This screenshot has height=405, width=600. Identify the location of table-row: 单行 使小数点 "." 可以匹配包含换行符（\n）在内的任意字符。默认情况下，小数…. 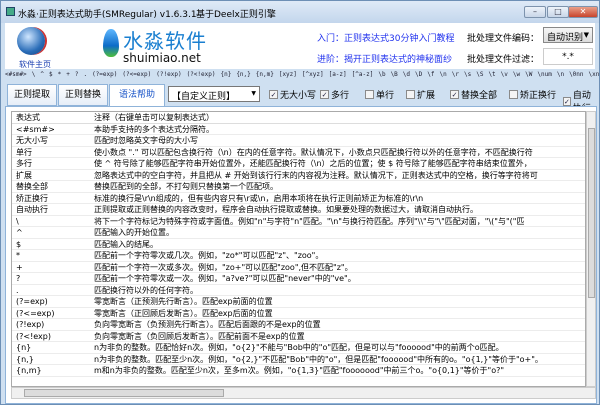
(298, 152).